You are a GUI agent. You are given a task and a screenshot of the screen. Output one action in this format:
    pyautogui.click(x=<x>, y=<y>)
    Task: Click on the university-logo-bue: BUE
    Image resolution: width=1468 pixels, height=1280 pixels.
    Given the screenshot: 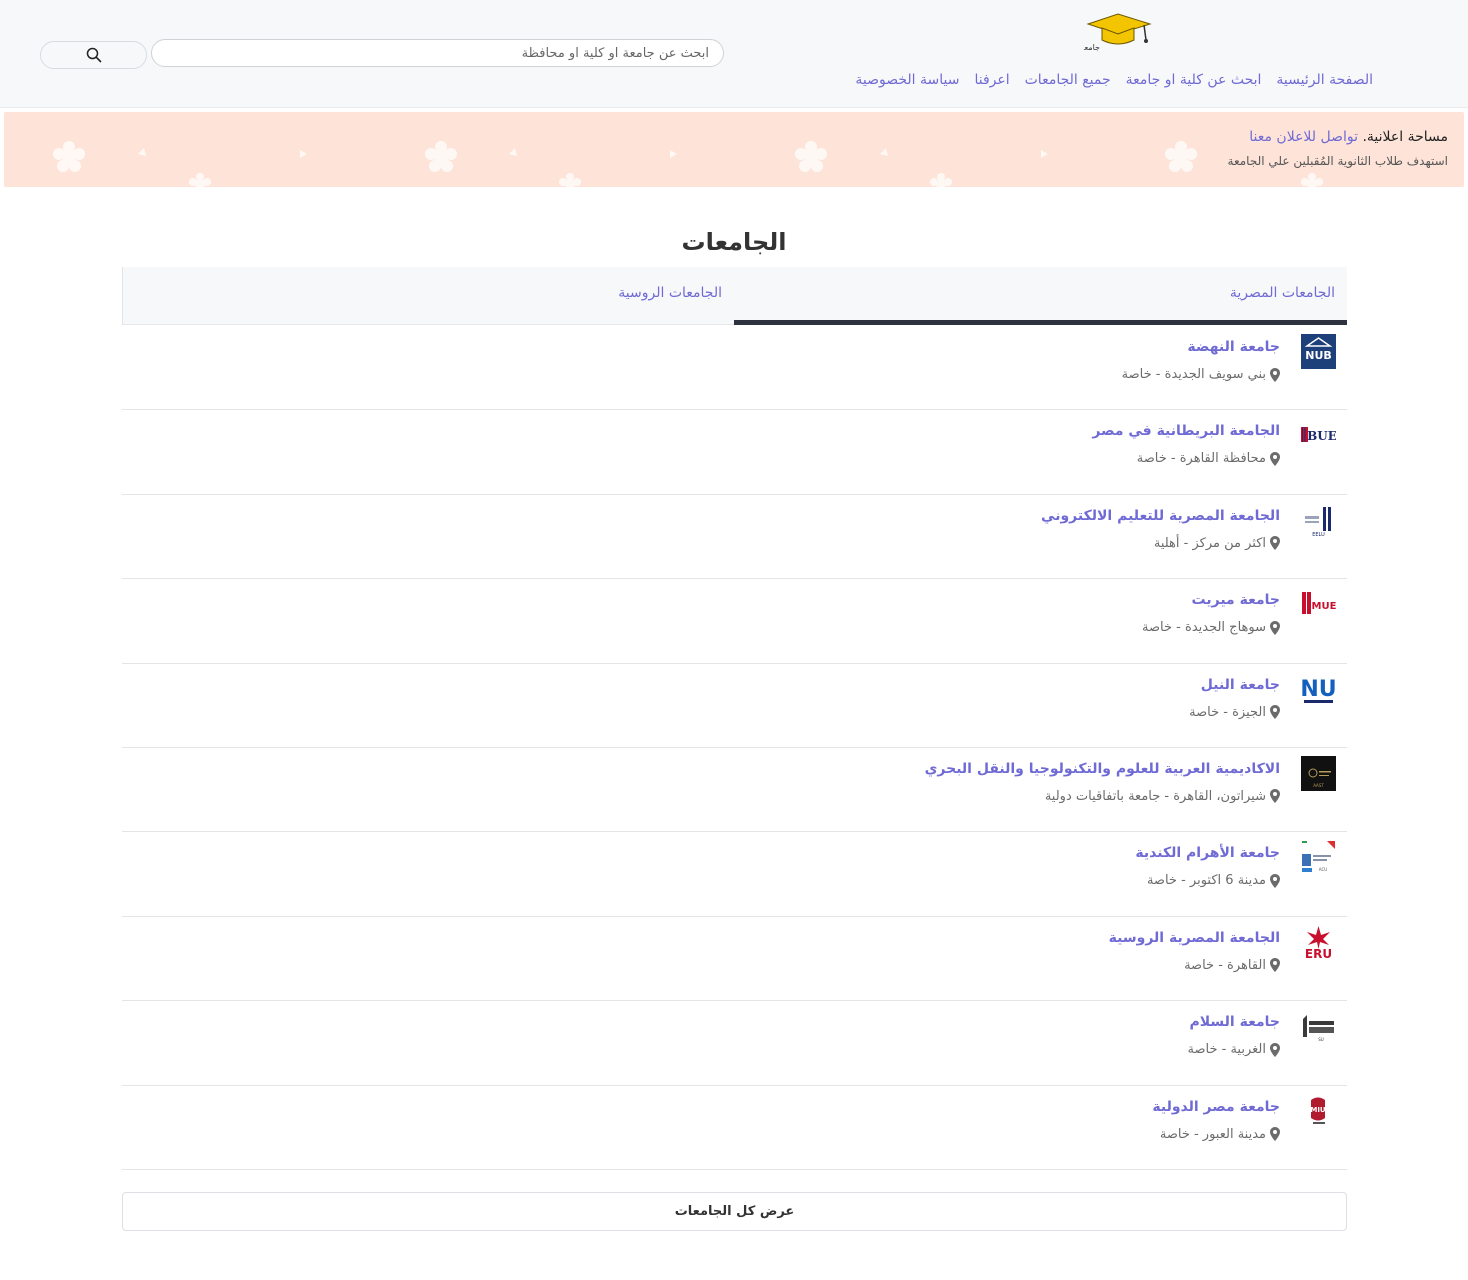 What is the action you would take?
    pyautogui.click(x=1318, y=435)
    